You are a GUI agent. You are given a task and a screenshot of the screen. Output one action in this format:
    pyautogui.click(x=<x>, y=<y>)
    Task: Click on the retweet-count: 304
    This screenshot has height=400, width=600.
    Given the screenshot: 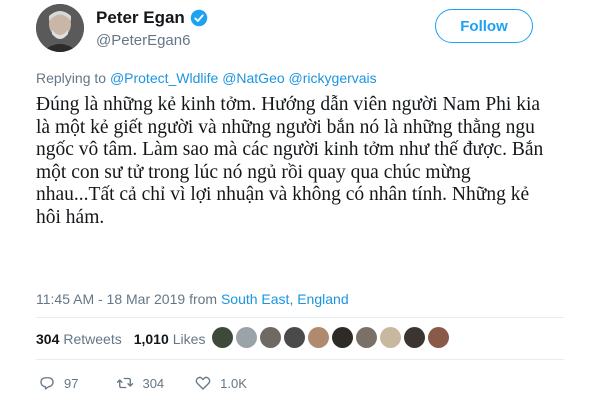 What is the action you would take?
    pyautogui.click(x=153, y=383)
    